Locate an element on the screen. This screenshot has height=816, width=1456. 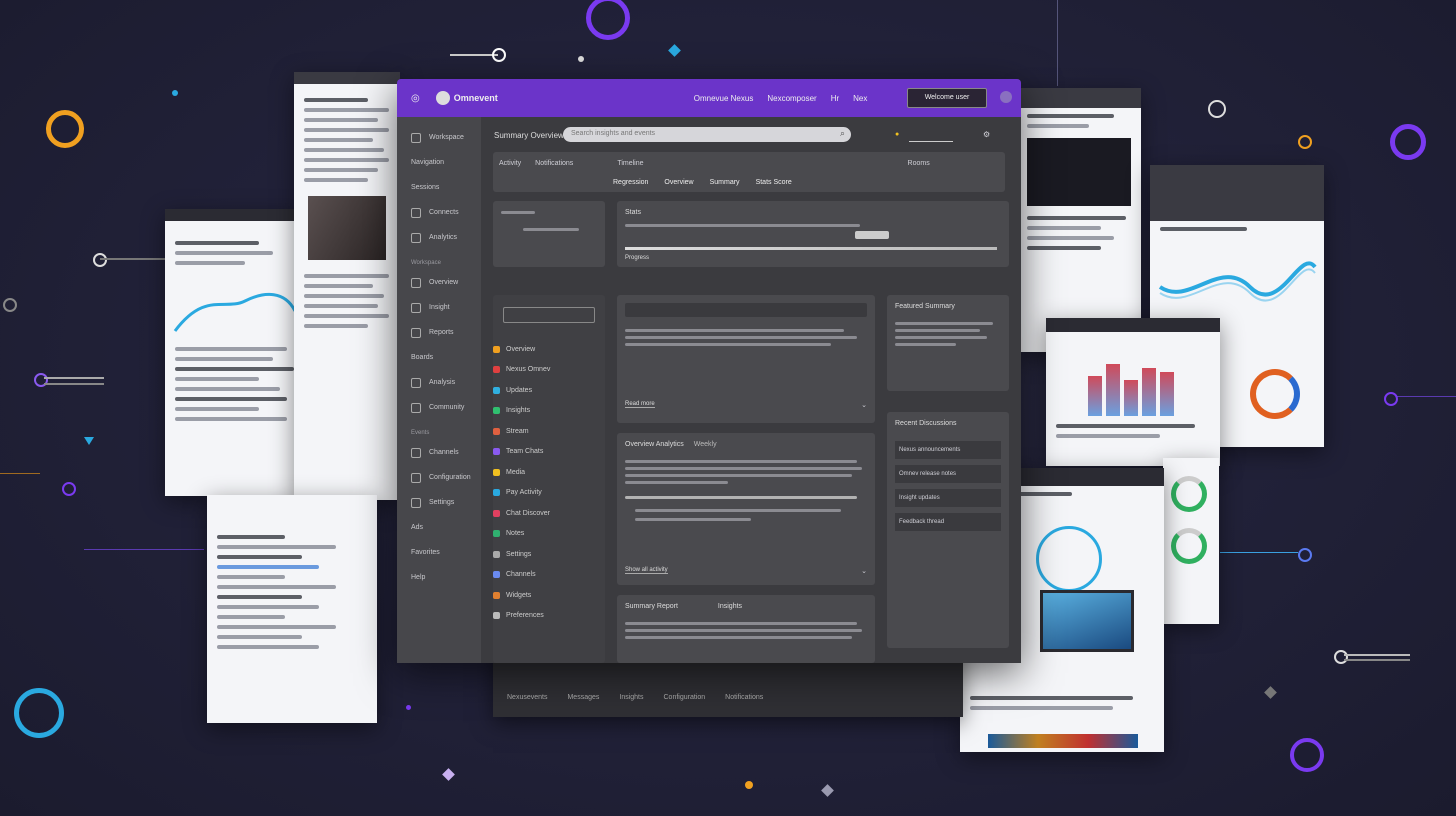
channel-item: Preferences is located at coordinates (549, 616).